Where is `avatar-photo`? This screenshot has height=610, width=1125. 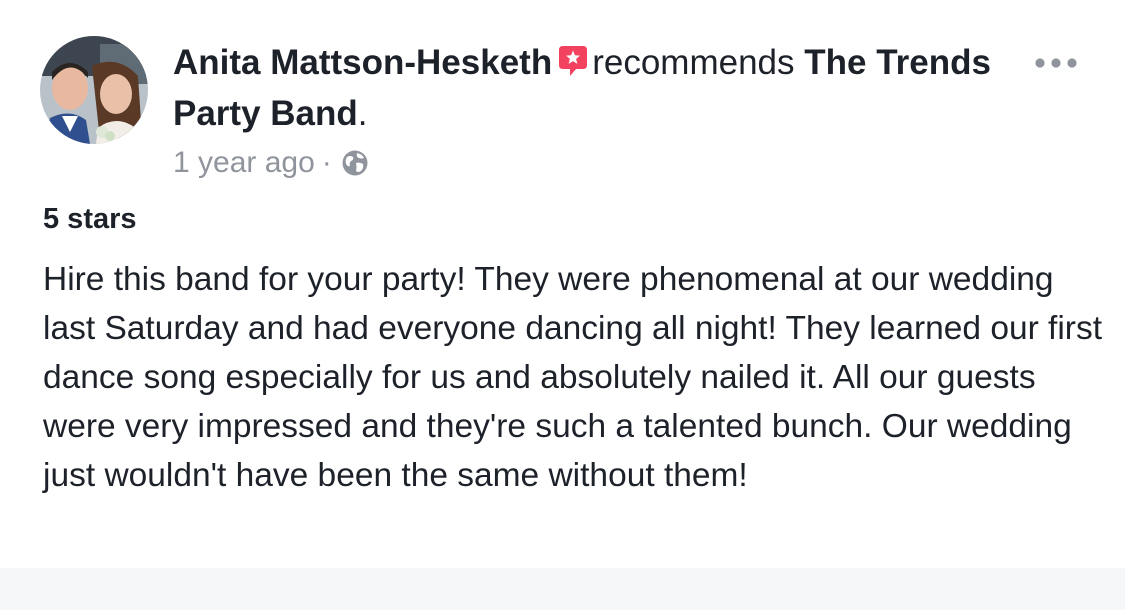
avatar-photo is located at coordinates (94, 90).